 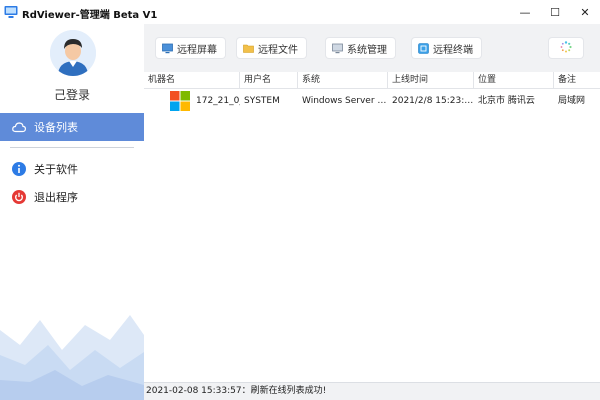 What do you see at coordinates (190, 48) in the screenshot?
I see `remote-screen-button: 远程屏幕` at bounding box center [190, 48].